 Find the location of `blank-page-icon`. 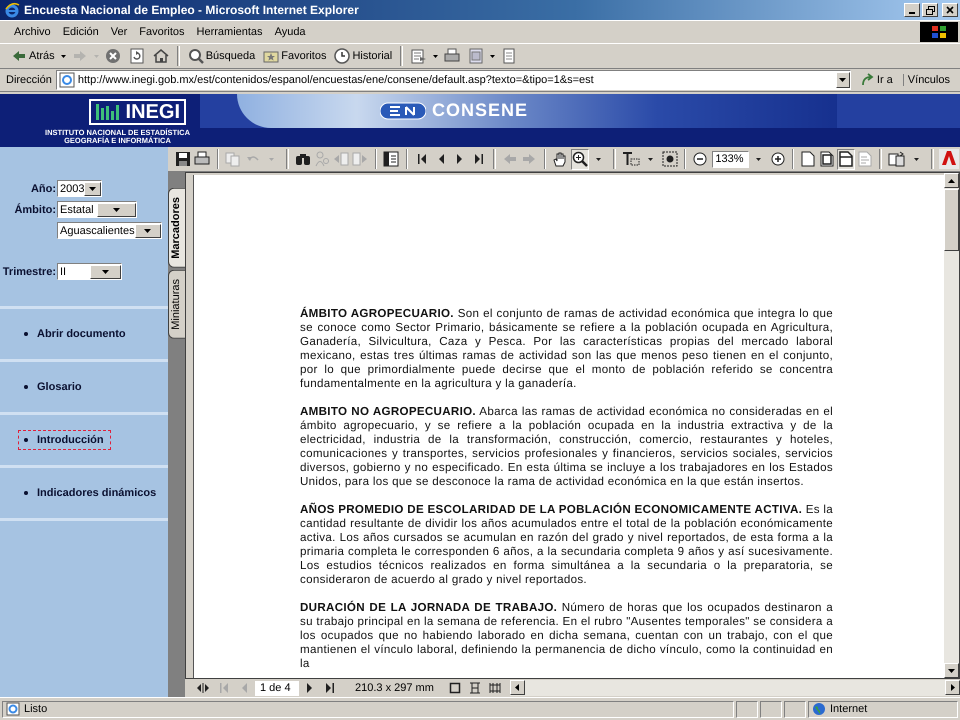

blank-page-icon is located at coordinates (808, 159).